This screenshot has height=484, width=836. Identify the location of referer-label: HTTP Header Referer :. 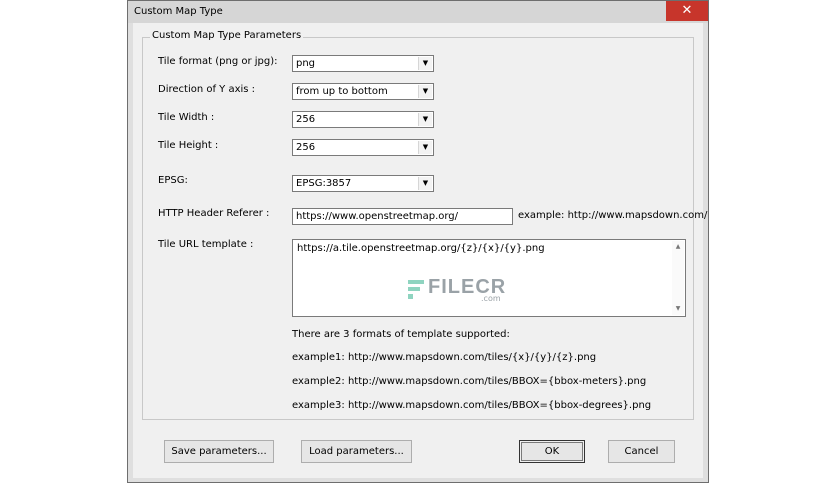
(214, 213).